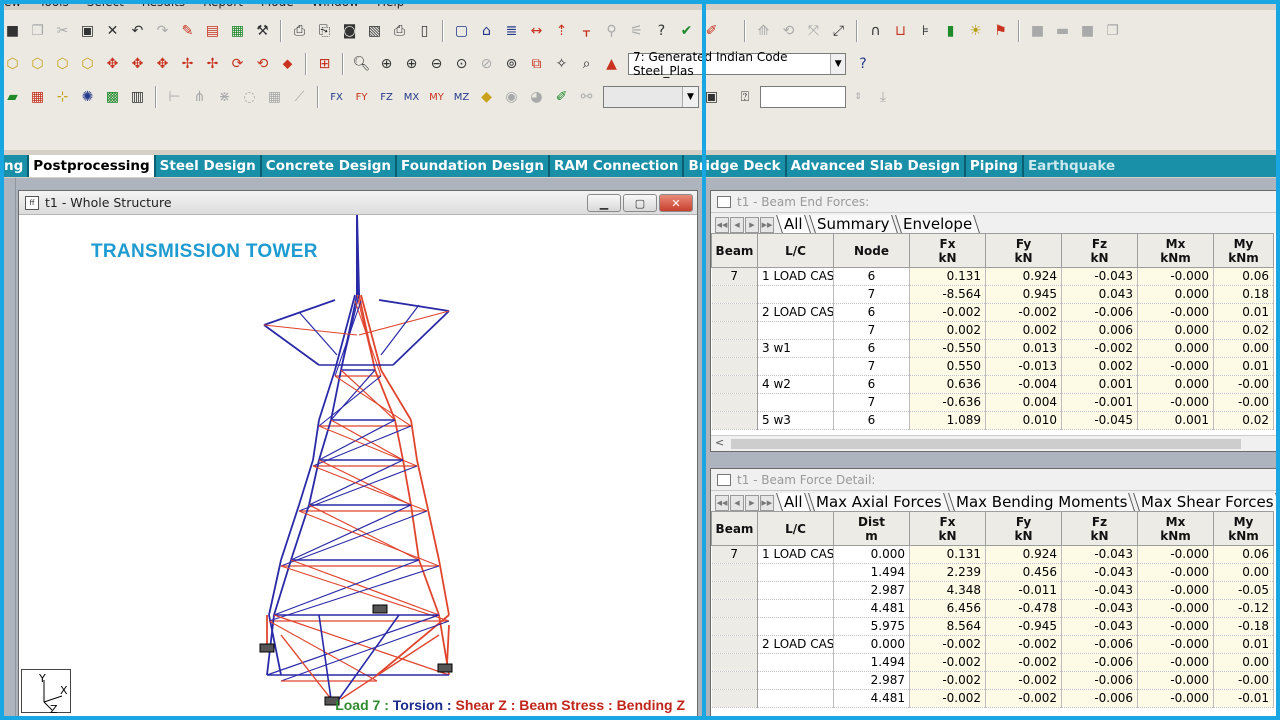 The width and height of the screenshot is (1280, 720). What do you see at coordinates (637, 31) in the screenshot?
I see `member-icon: ⚟` at bounding box center [637, 31].